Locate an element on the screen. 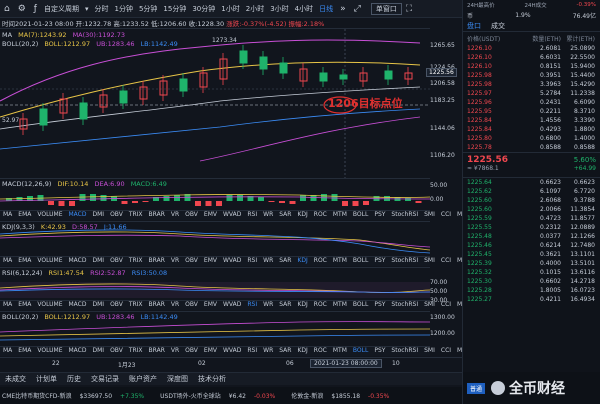 Image resolution: width=600 pixels, height=404 pixels. period-tab: 日线 is located at coordinates (326, 9).